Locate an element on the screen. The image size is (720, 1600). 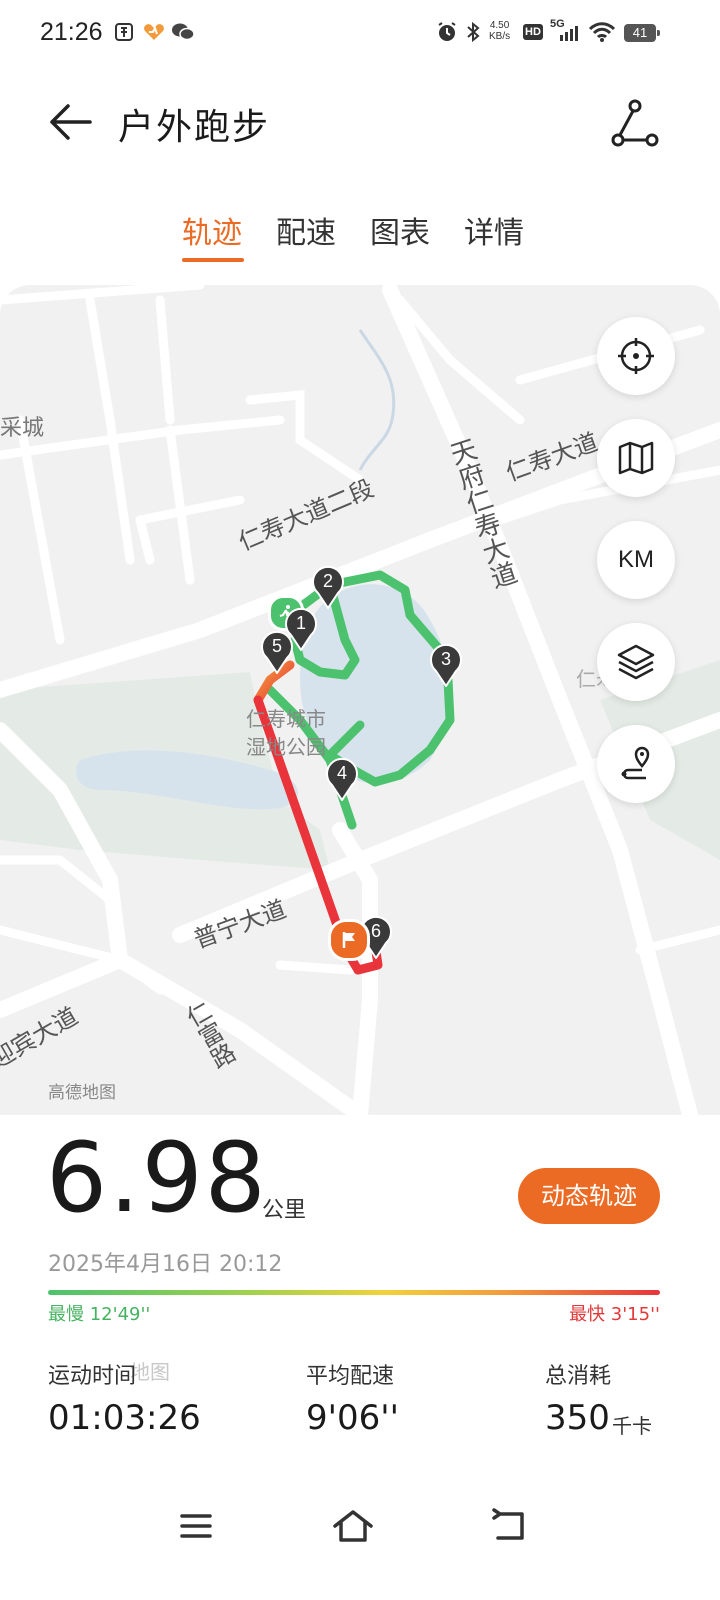
nav-home-button is located at coordinates (353, 1526).